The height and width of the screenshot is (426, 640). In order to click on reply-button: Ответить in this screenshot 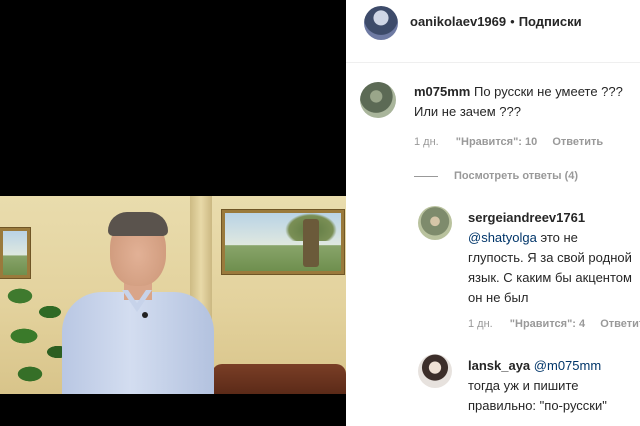, I will do `click(577, 142)`.